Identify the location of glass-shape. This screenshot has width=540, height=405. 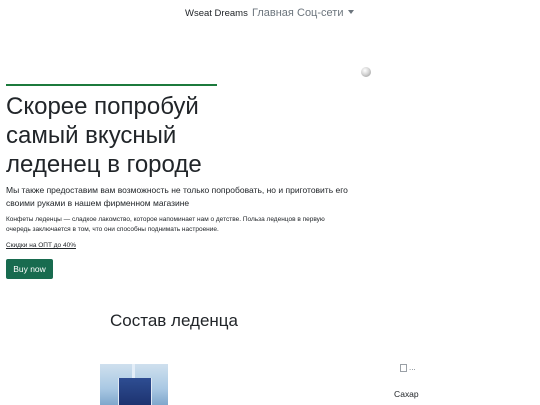
(135, 391).